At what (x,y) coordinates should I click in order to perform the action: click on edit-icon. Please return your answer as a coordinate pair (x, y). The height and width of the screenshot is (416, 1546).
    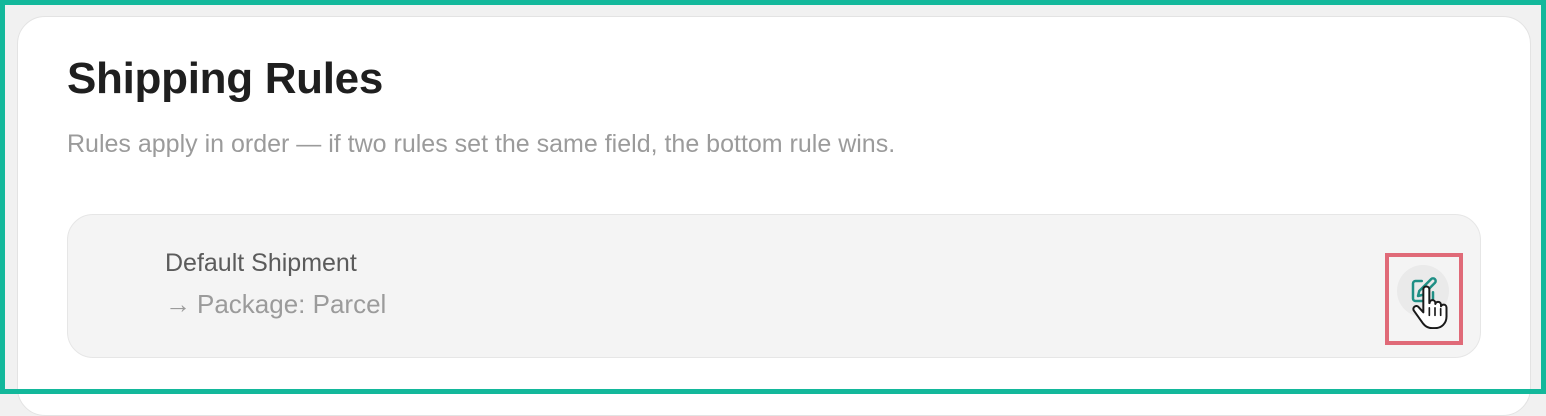
    Looking at the image, I should click on (1424, 290).